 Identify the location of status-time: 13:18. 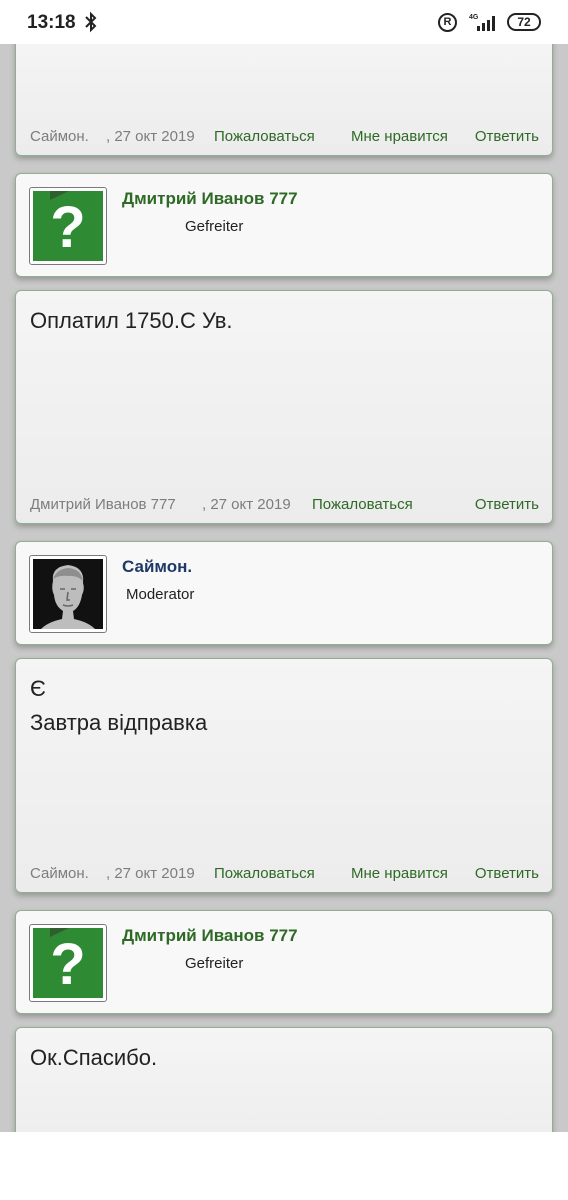
(51, 22).